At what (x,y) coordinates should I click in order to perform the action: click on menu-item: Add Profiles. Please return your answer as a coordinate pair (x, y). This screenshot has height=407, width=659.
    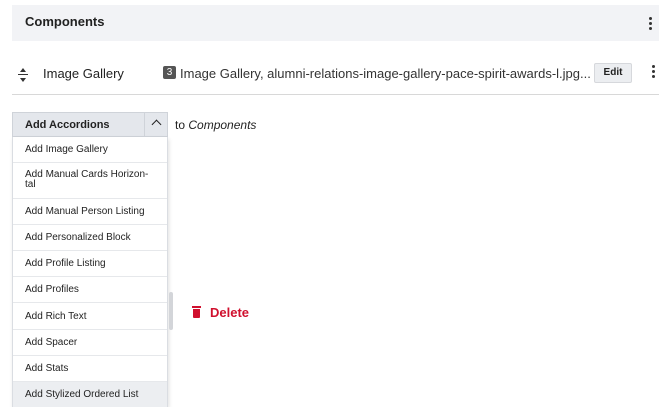
    Looking at the image, I should click on (90, 290).